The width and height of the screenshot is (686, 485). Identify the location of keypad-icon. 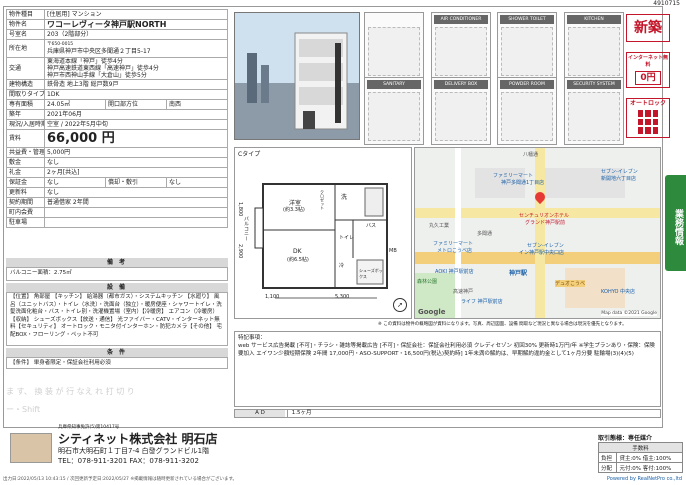
(648, 122).